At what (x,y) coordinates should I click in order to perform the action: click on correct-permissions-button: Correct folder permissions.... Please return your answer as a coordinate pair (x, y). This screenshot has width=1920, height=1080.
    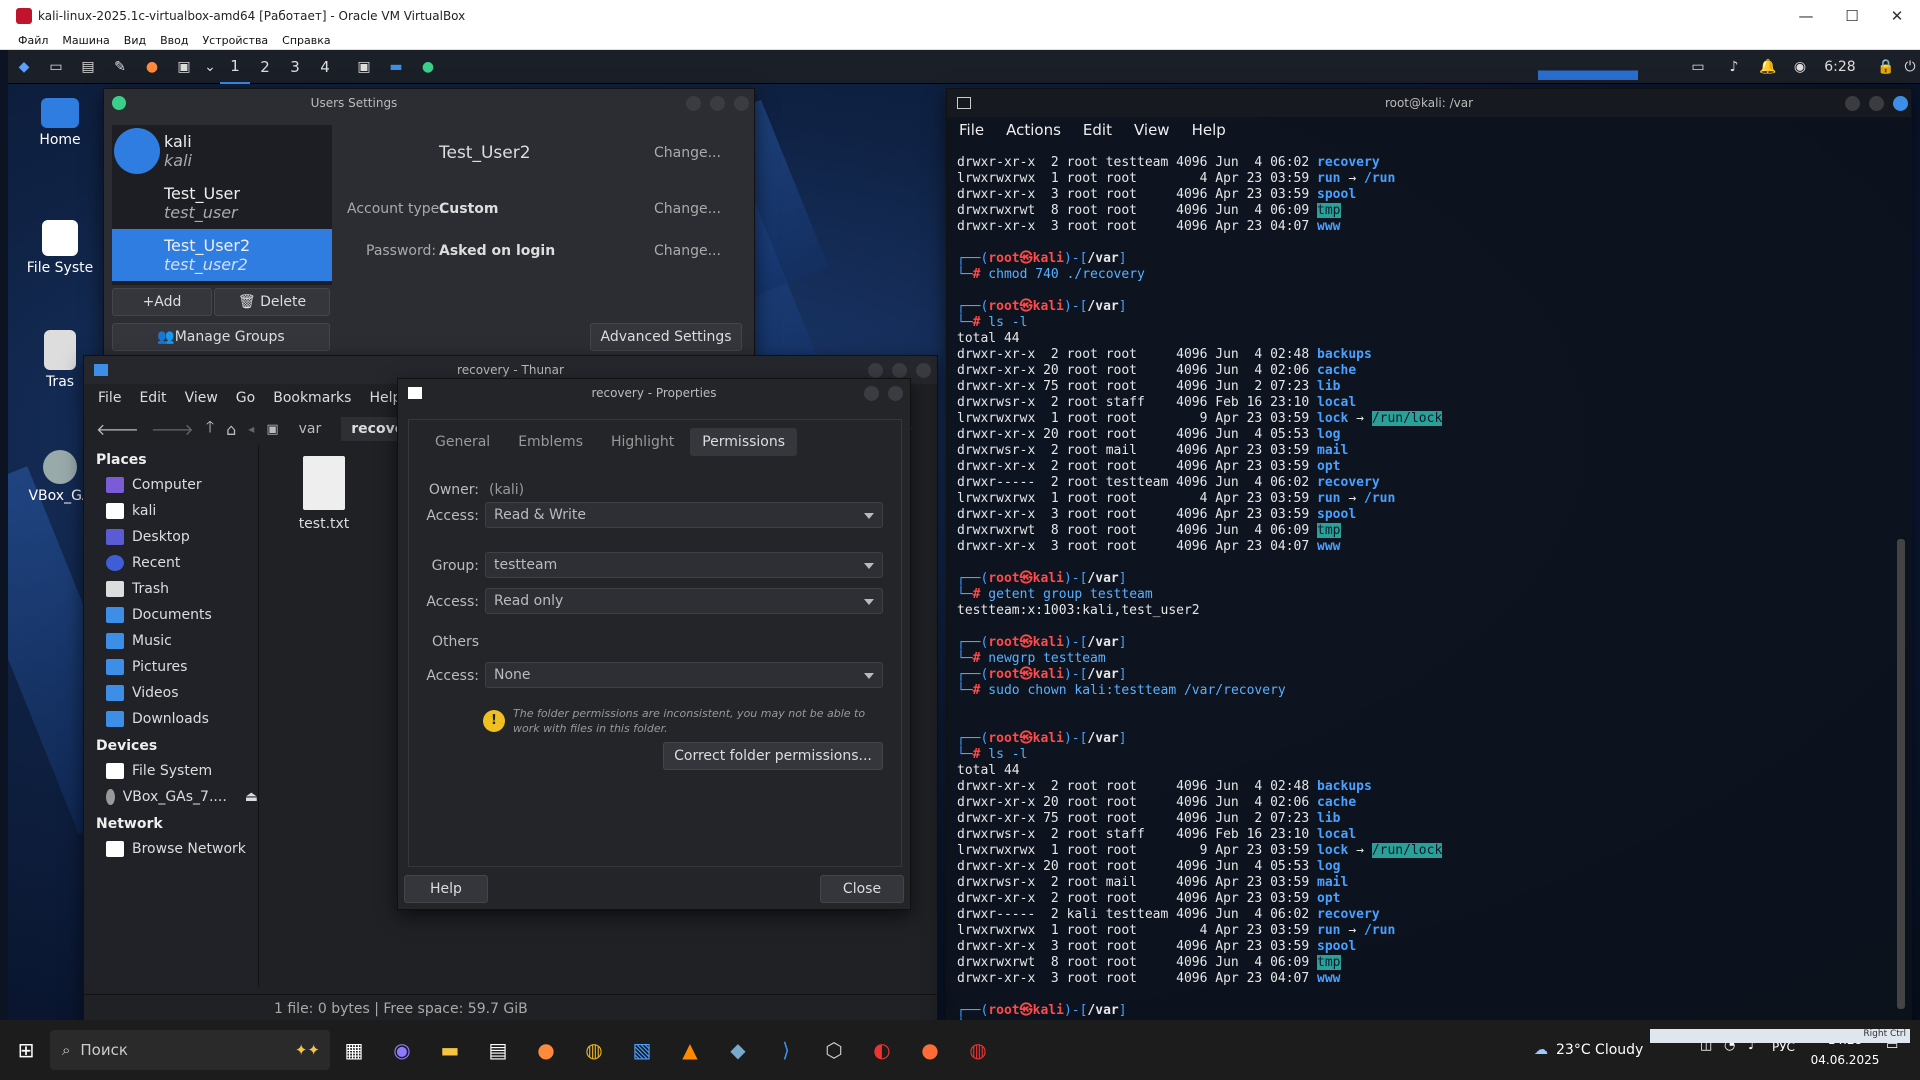
    Looking at the image, I should click on (773, 756).